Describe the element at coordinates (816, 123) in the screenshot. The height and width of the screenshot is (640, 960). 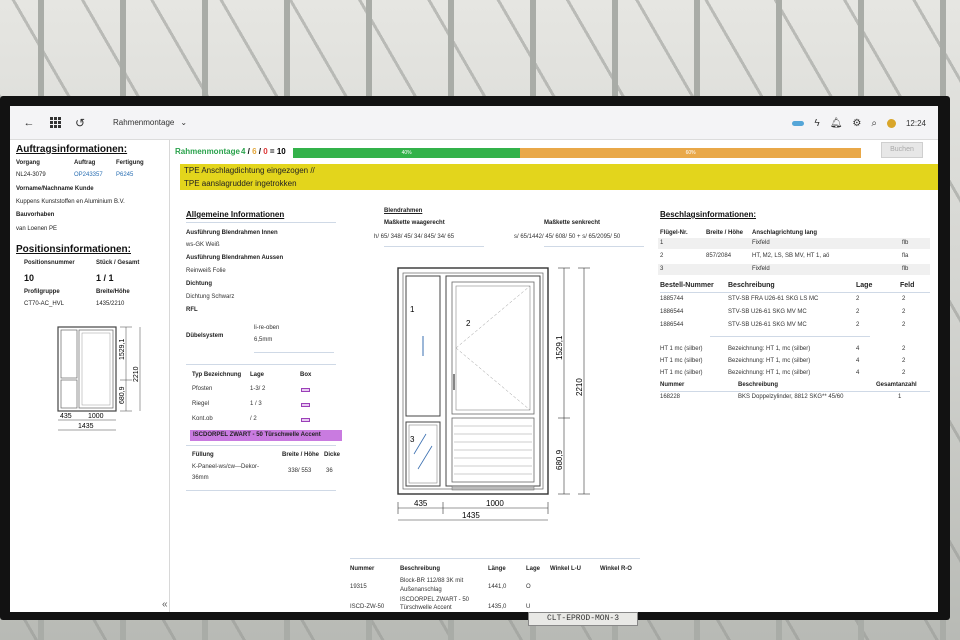
I see `bolt-icon: ϟ` at that location.